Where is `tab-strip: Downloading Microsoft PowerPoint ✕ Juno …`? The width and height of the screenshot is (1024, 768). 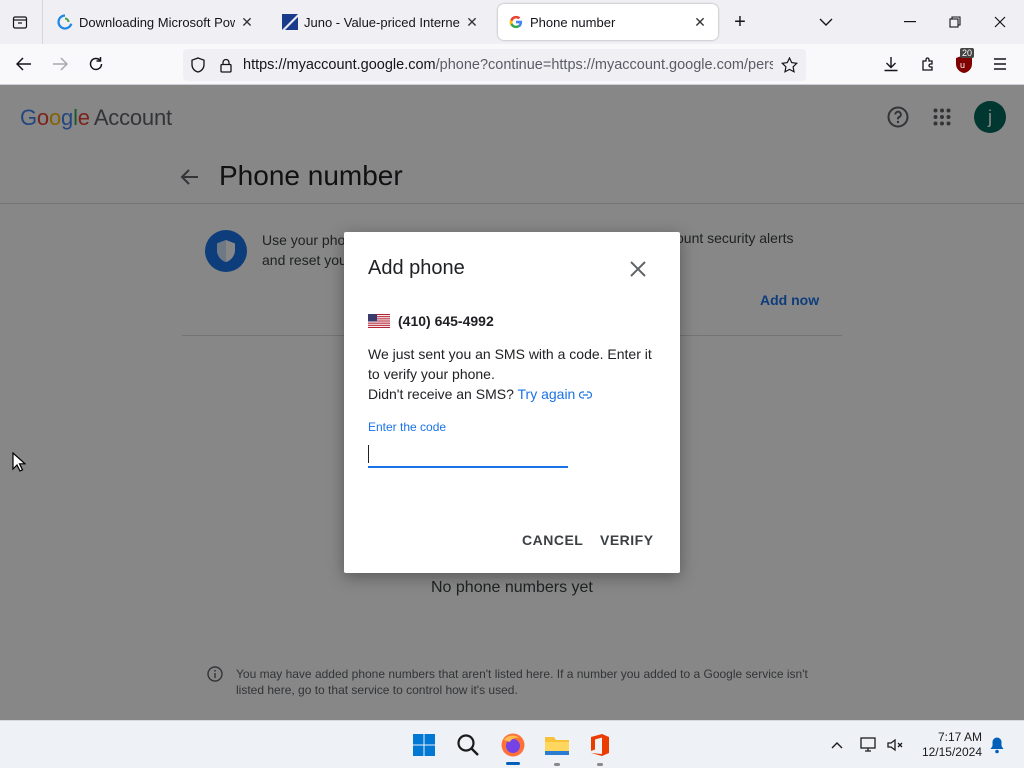 tab-strip: Downloading Microsoft PowerPoint ✕ Juno … is located at coordinates (512, 22).